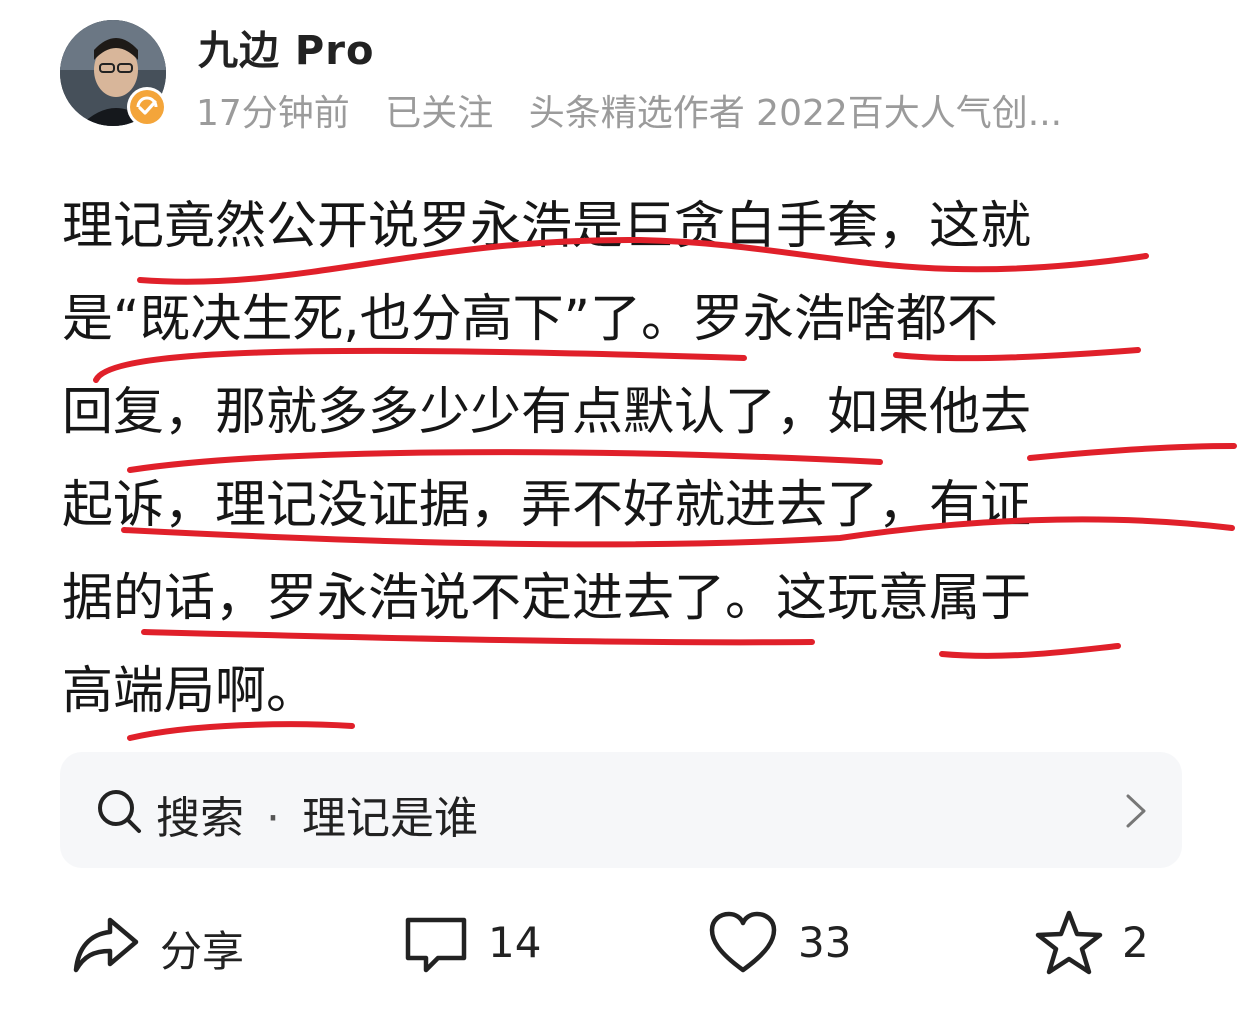 The width and height of the screenshot is (1242, 1018). What do you see at coordinates (106, 945) in the screenshot?
I see `share-icon` at bounding box center [106, 945].